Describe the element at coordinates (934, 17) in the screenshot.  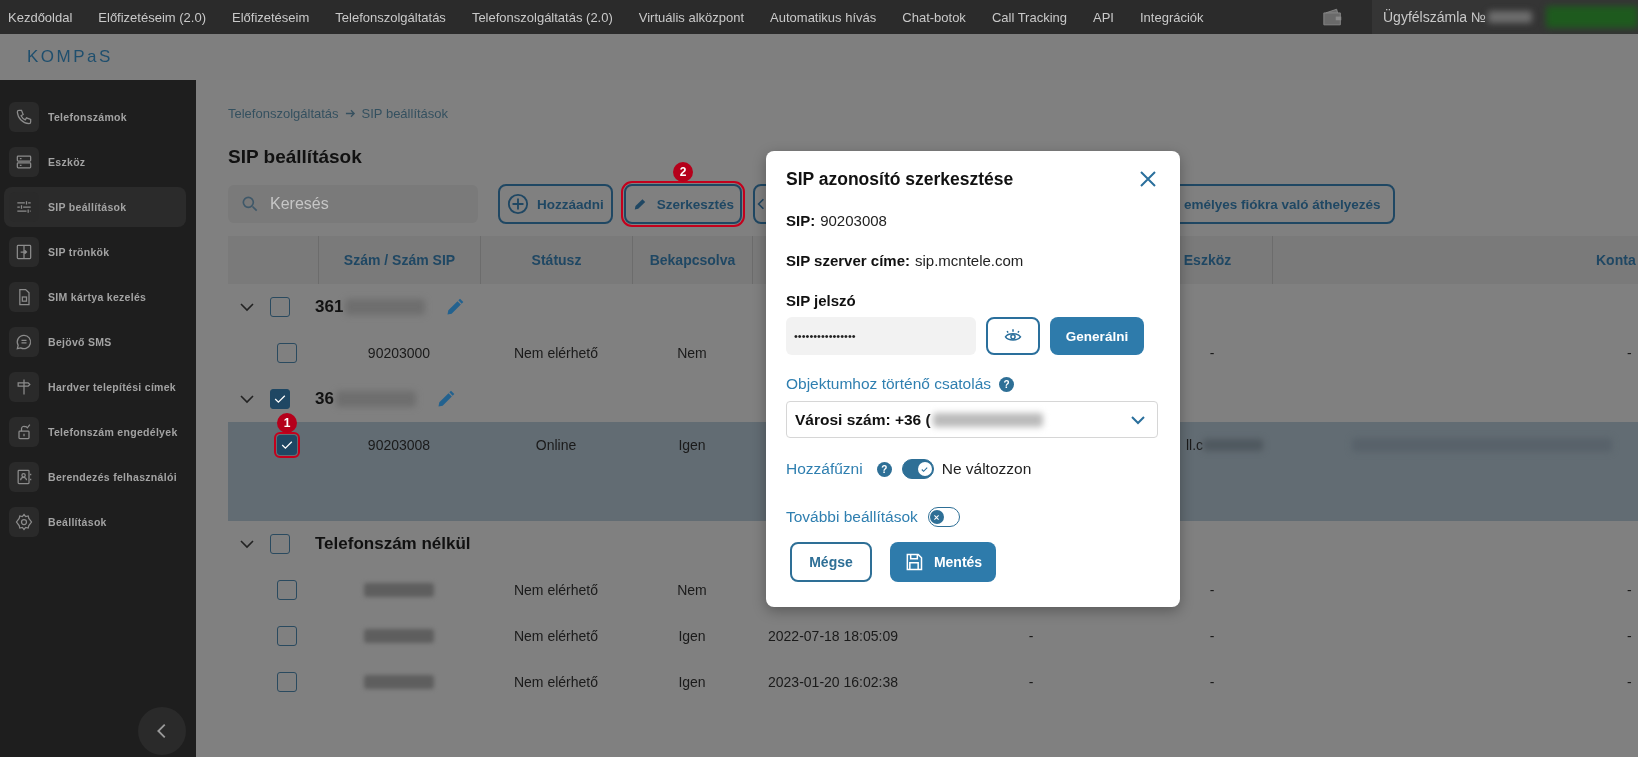
I see `nav-item: Chat-botok` at that location.